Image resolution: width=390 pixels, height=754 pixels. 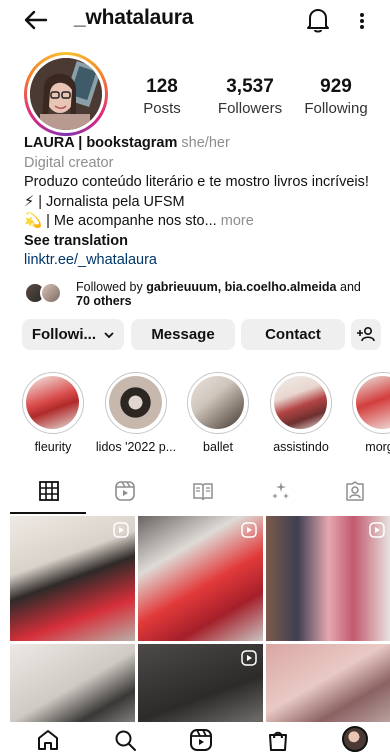 I want to click on tab-effects, so click(x=281, y=493).